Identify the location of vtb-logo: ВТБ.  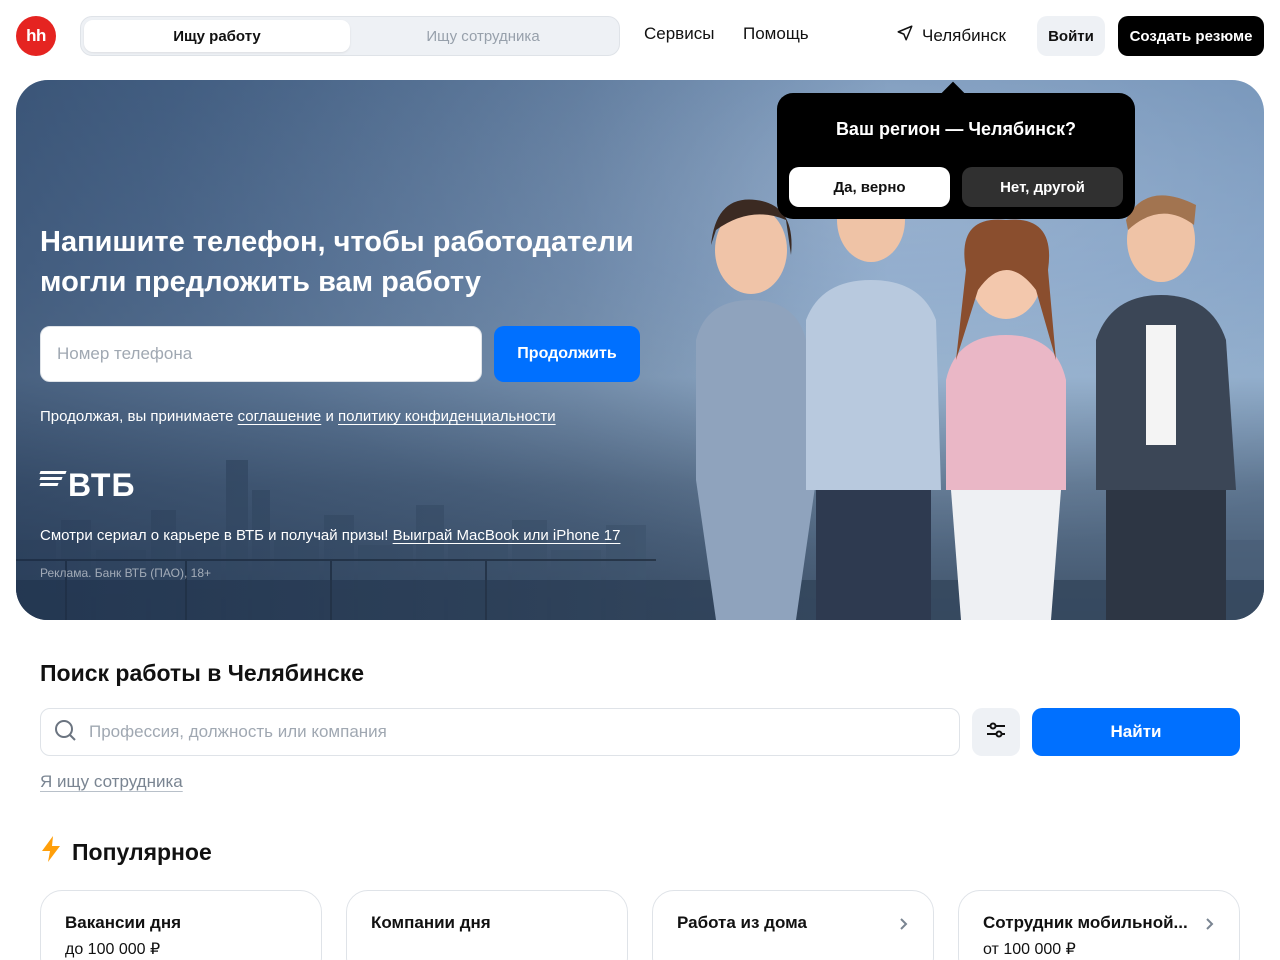
(87, 485).